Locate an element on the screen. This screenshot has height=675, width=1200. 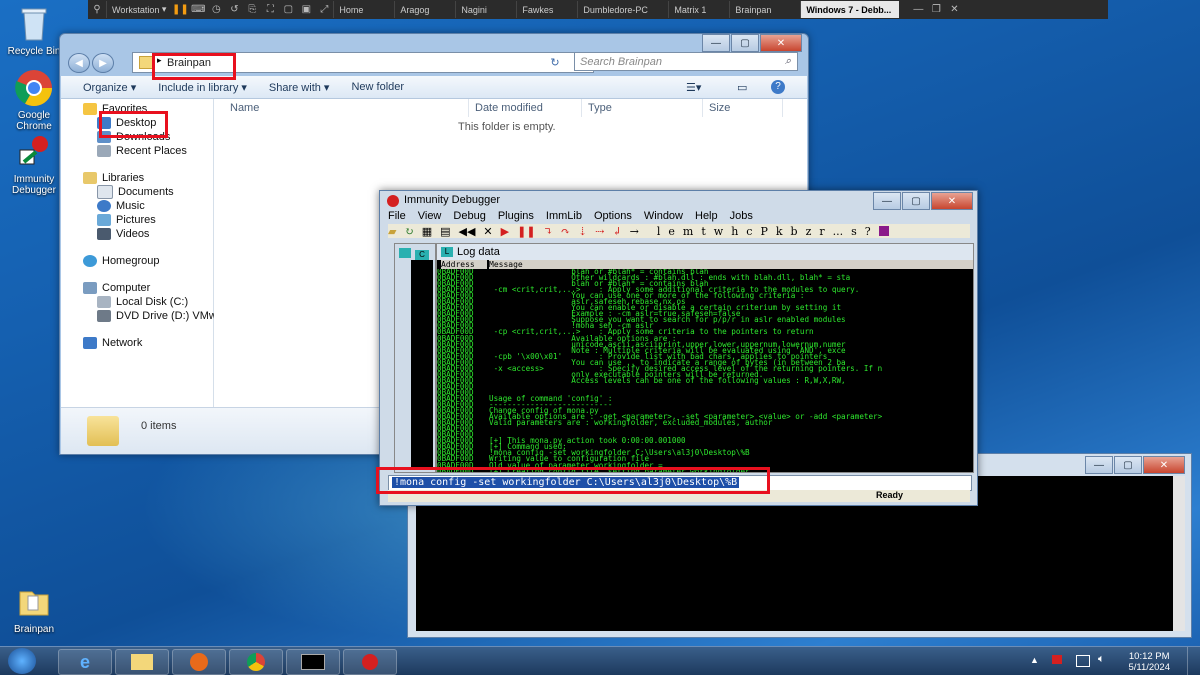
desktop-icon-recycle-bin: Recycle Bin is located at coordinates (34, 30).